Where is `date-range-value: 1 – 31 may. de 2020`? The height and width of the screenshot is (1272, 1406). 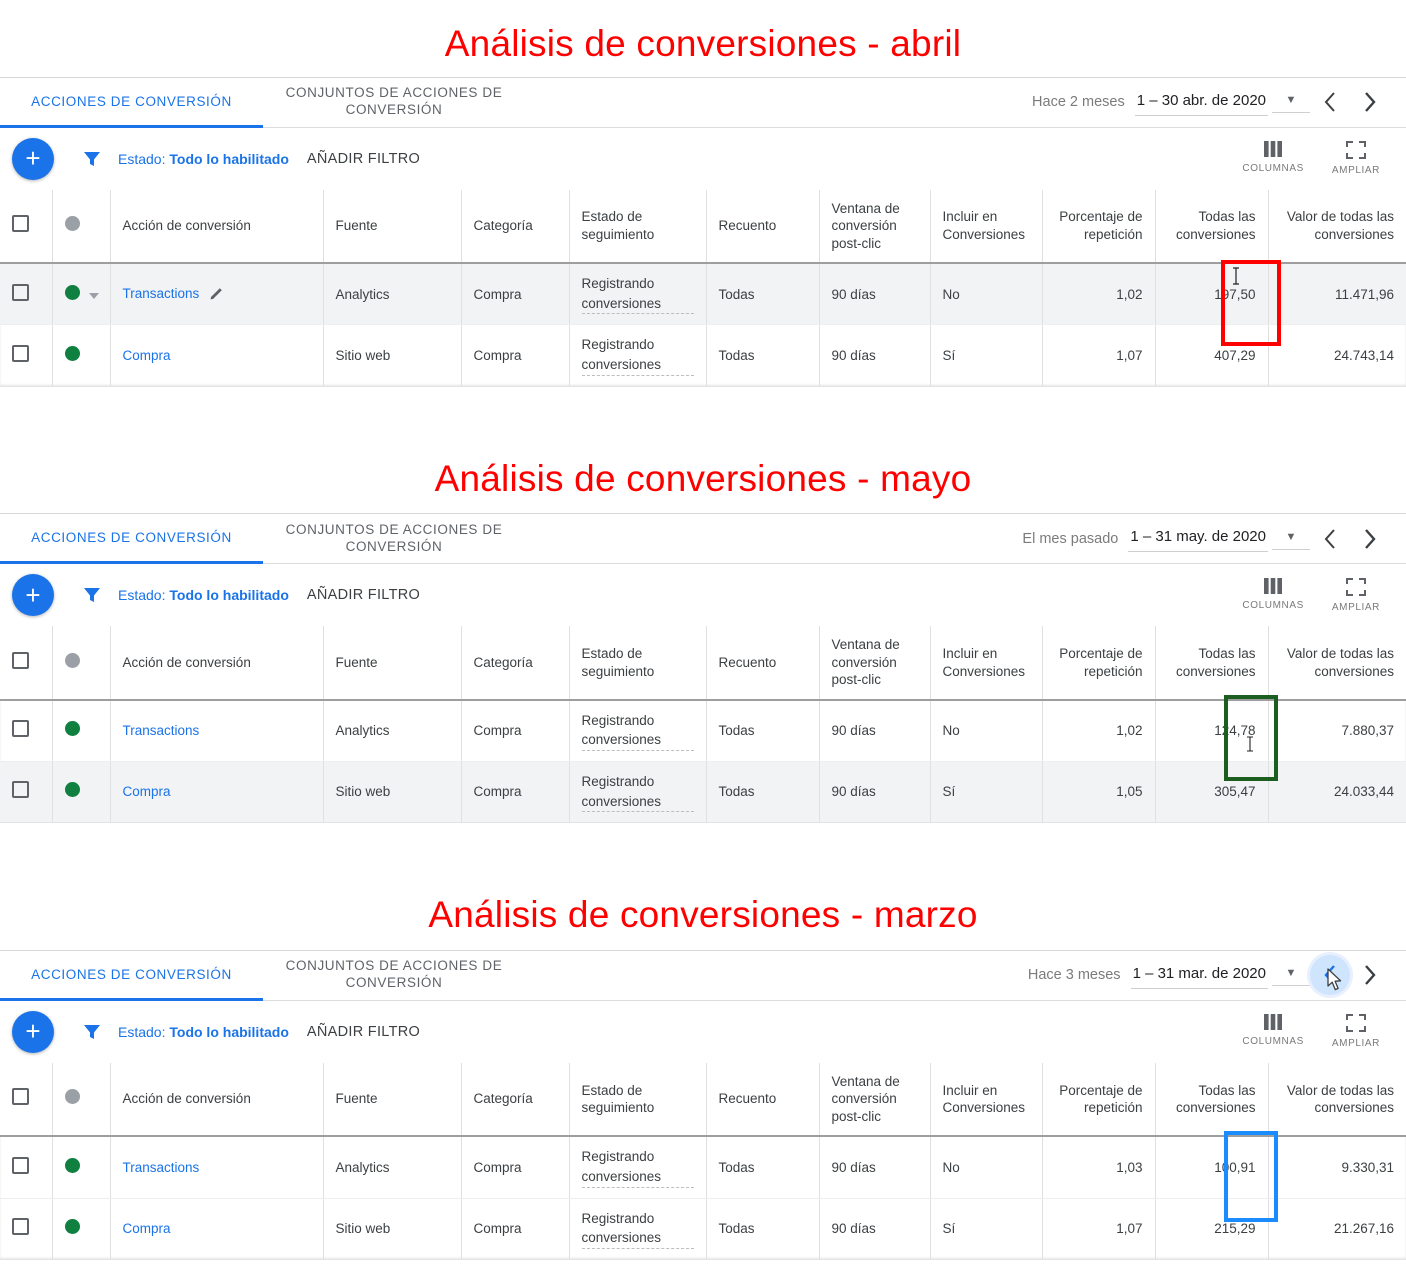 date-range-value: 1 – 31 may. de 2020 is located at coordinates (1198, 539).